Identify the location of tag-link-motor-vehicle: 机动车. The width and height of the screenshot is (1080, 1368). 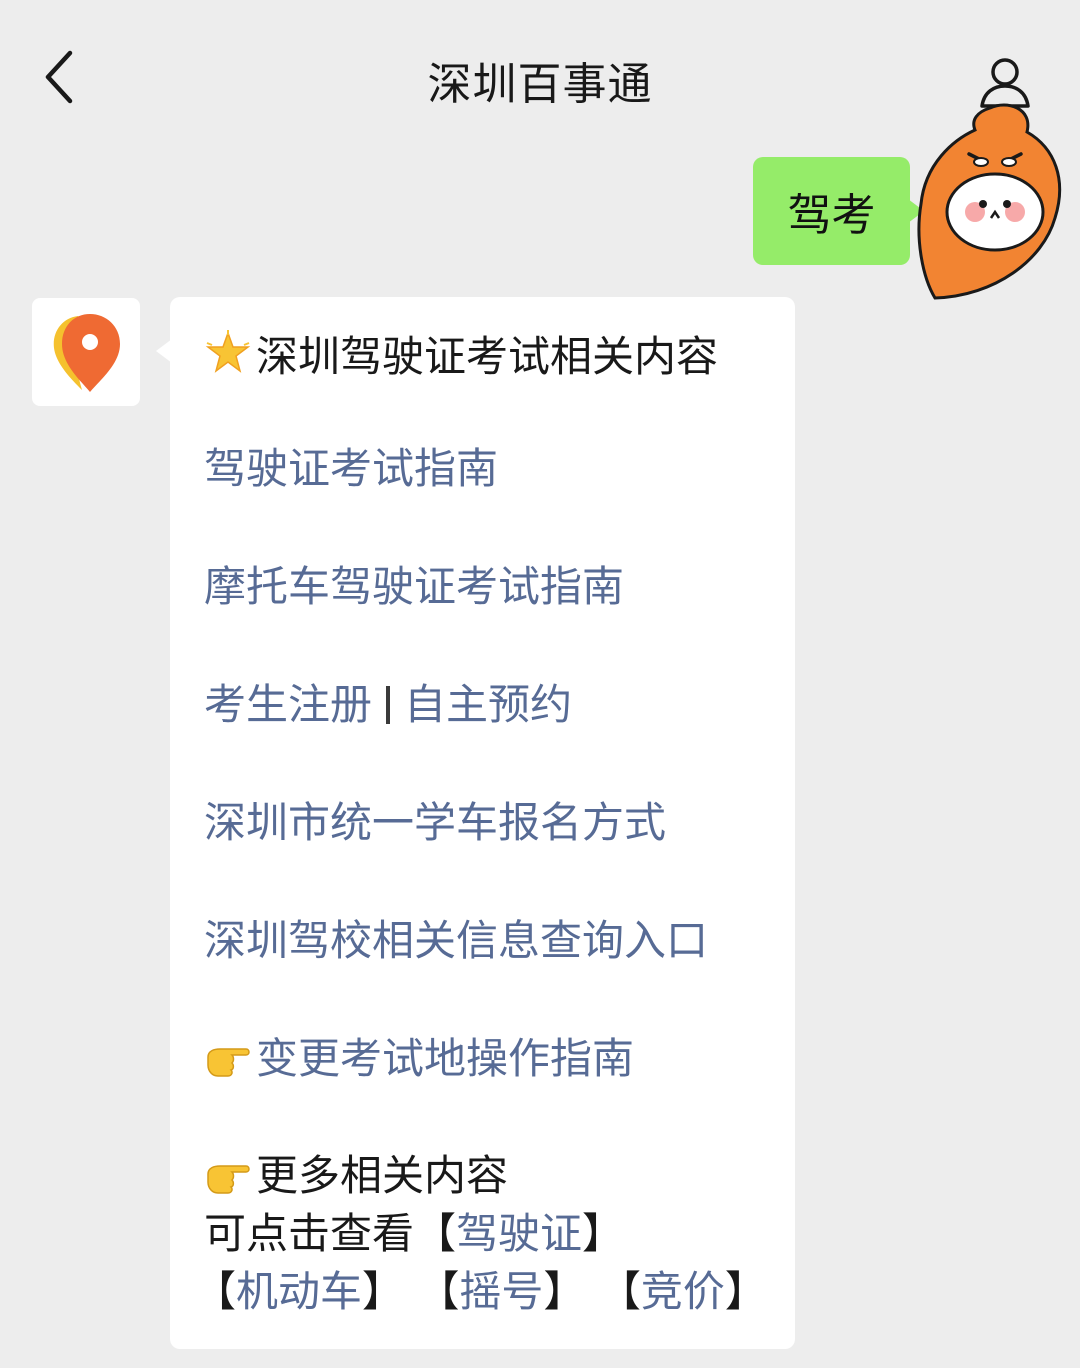
(299, 1291).